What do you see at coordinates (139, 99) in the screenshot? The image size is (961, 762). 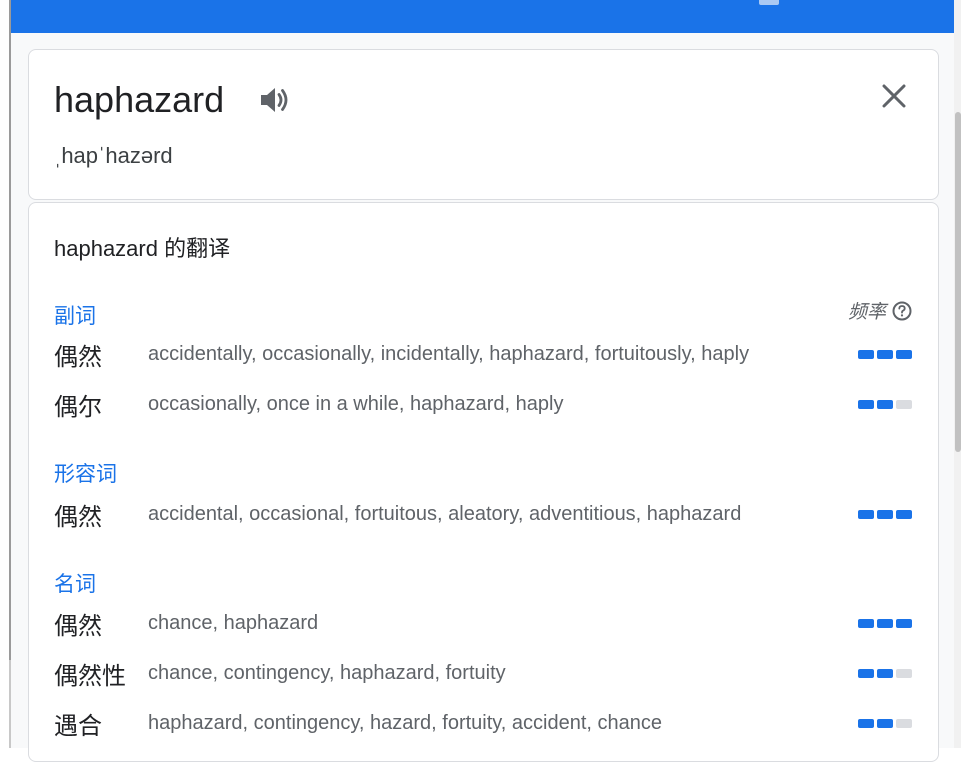 I see `headword: haphazard` at bounding box center [139, 99].